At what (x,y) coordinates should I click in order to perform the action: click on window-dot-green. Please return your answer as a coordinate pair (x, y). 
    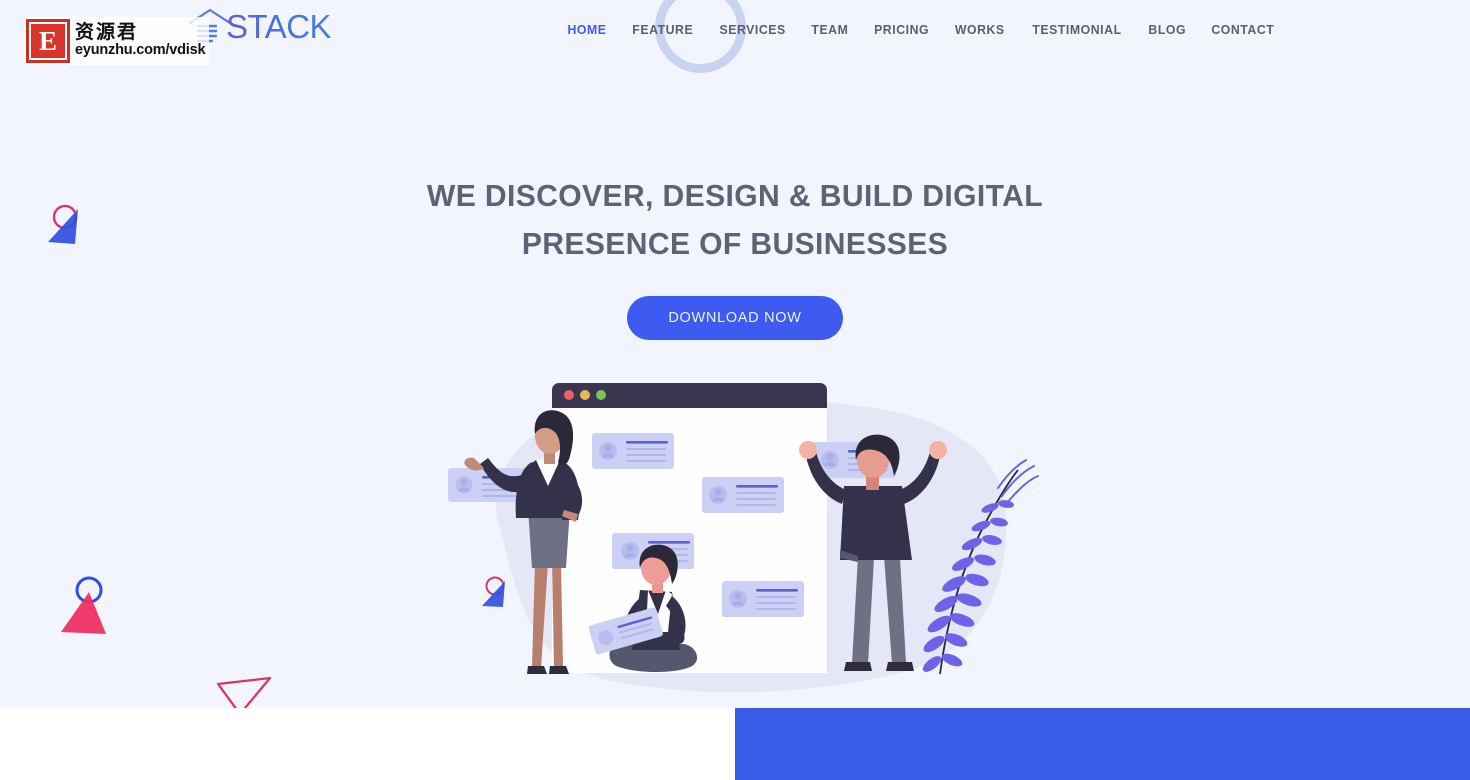
    Looking at the image, I should click on (601, 395).